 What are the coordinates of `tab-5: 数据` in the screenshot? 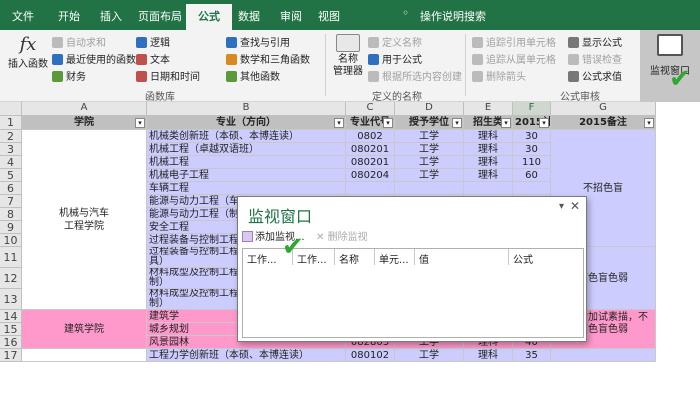 It's located at (249, 16).